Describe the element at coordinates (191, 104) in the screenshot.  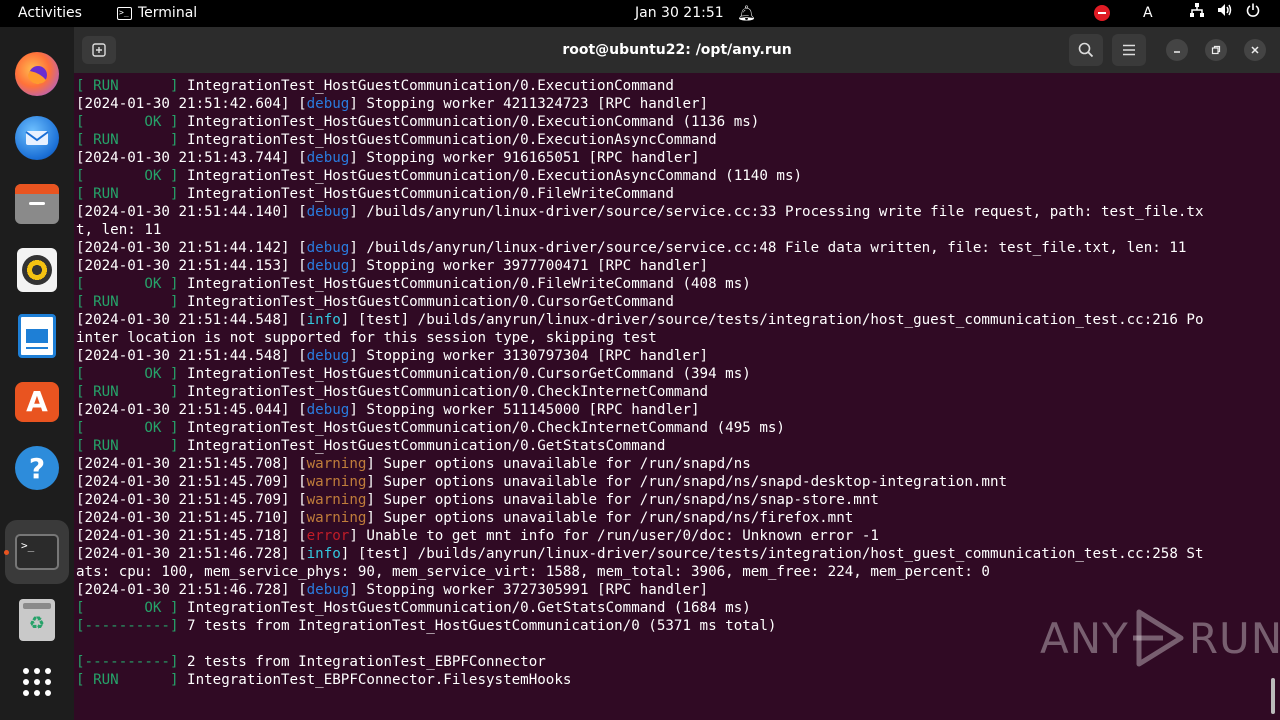
I see `terminal-text-segment: [2024-01-30 21:51:42.604] [` at that location.